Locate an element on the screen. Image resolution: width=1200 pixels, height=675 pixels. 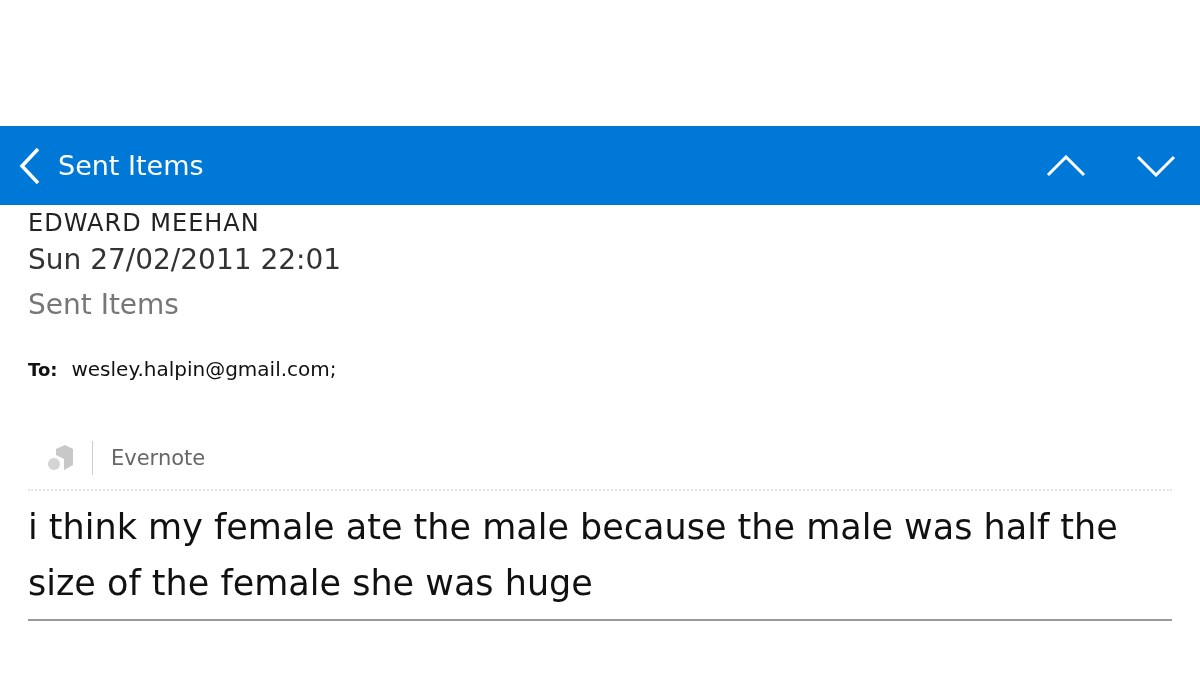
folder-name: Sent Items is located at coordinates (104, 304).